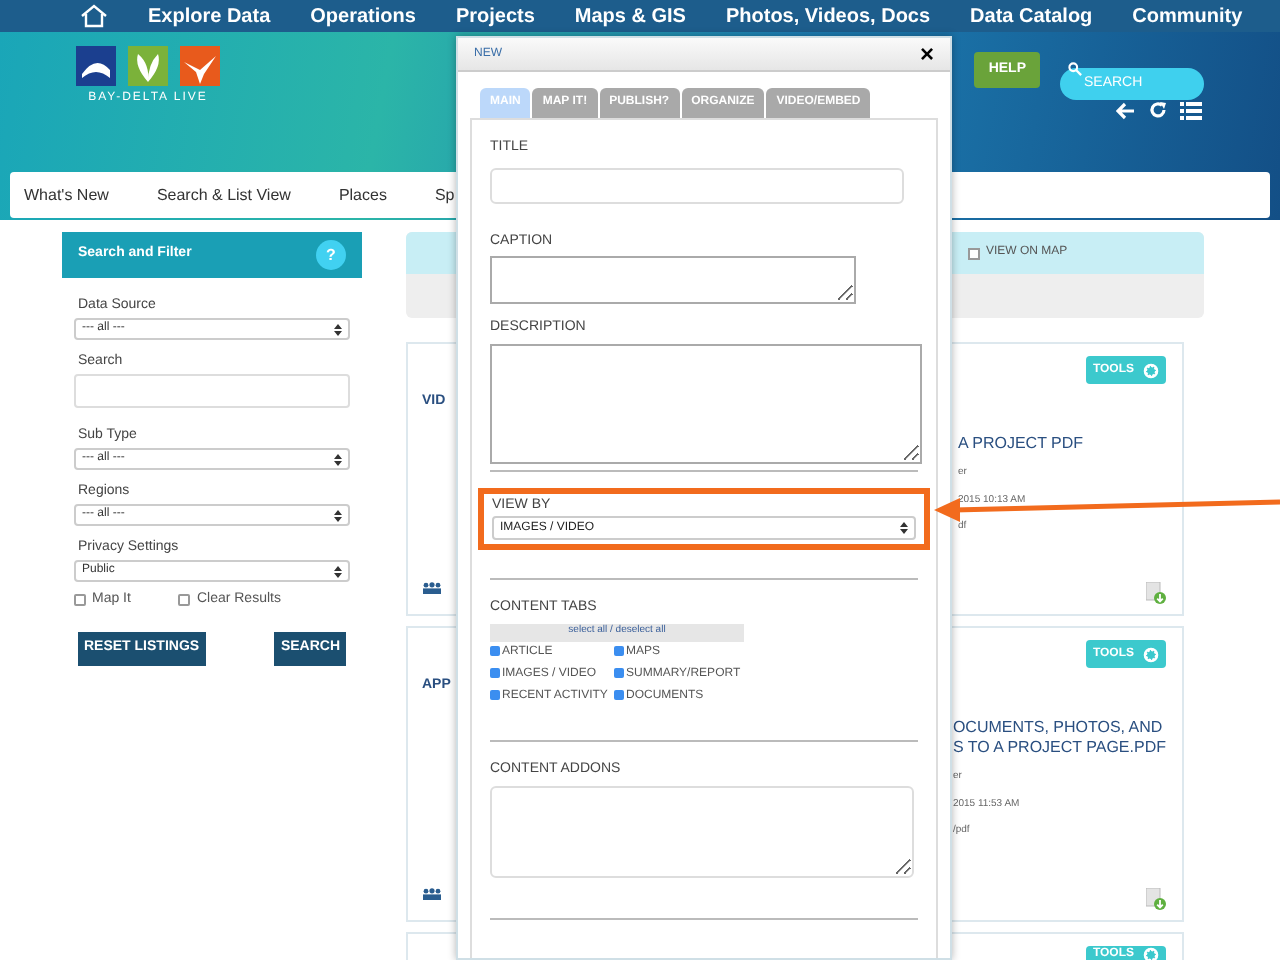 Image resolution: width=1280 pixels, height=960 pixels. What do you see at coordinates (706, 403) in the screenshot?
I see `description-textarea` at bounding box center [706, 403].